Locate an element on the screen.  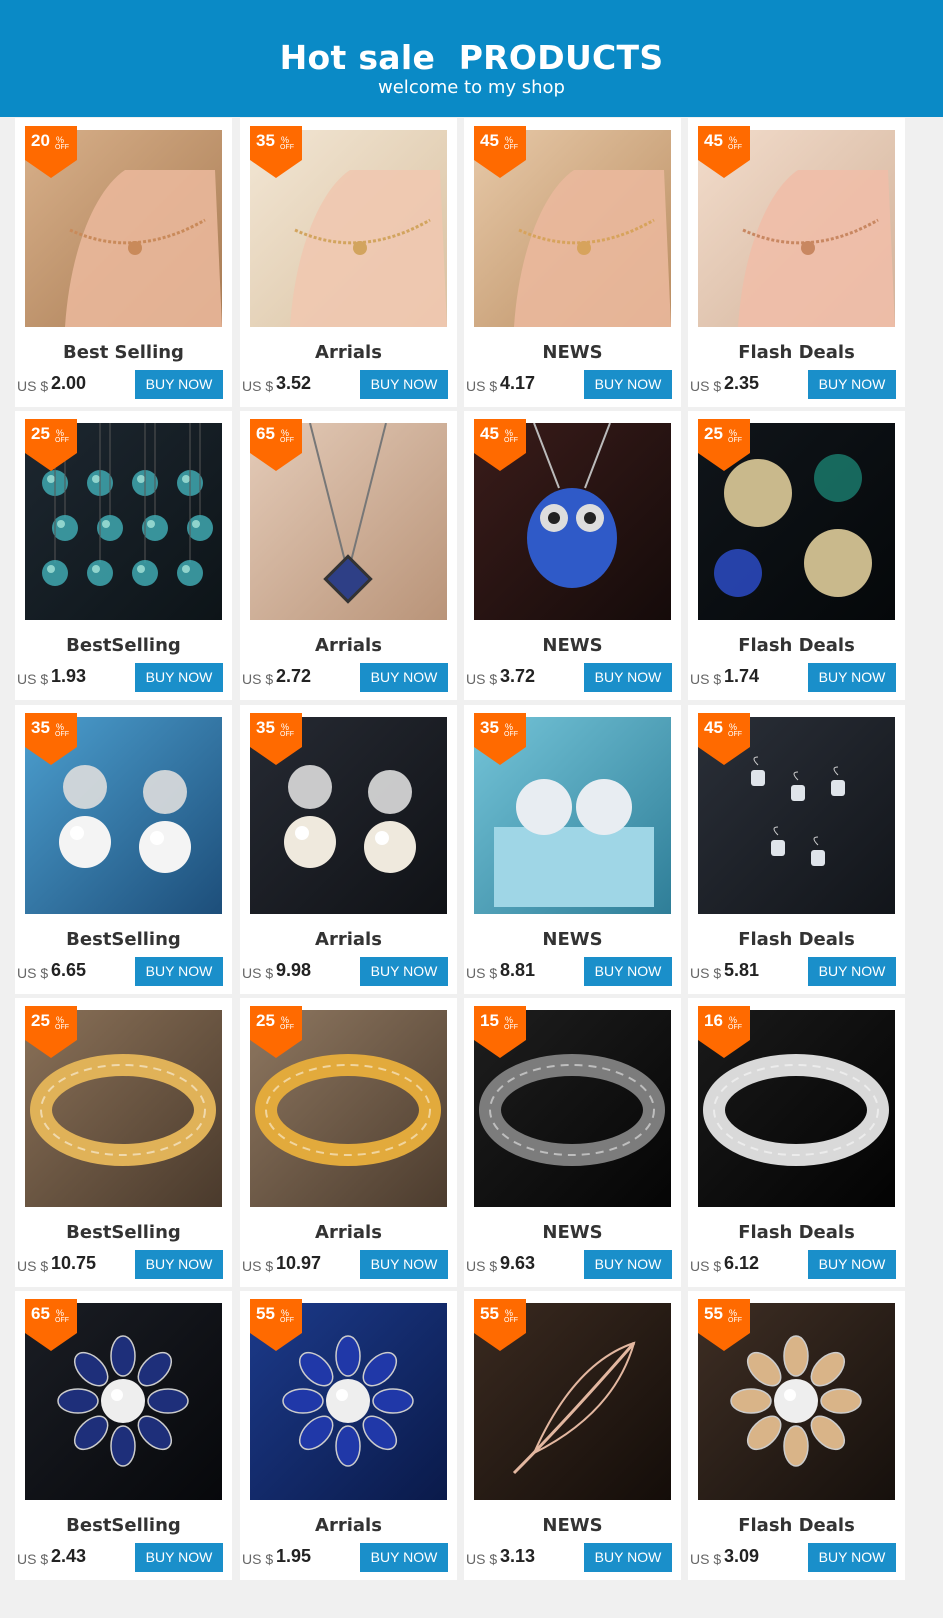
product-label: Best Selling is located at coordinates (123, 352).